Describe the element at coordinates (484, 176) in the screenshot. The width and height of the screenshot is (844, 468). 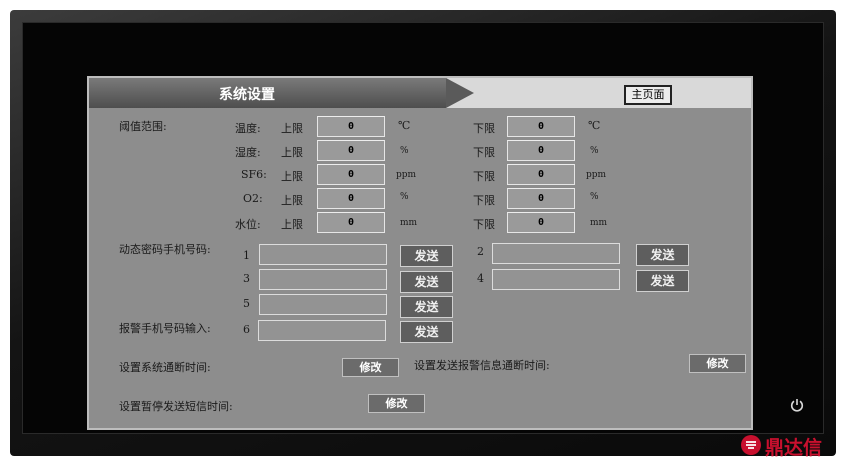
I see `sf6-lower-label: 下限` at that location.